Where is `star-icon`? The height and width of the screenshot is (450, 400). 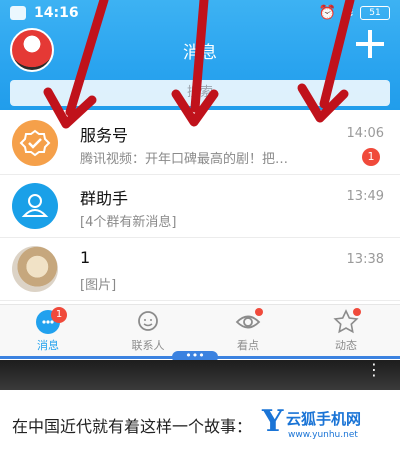 star-icon is located at coordinates (347, 321).